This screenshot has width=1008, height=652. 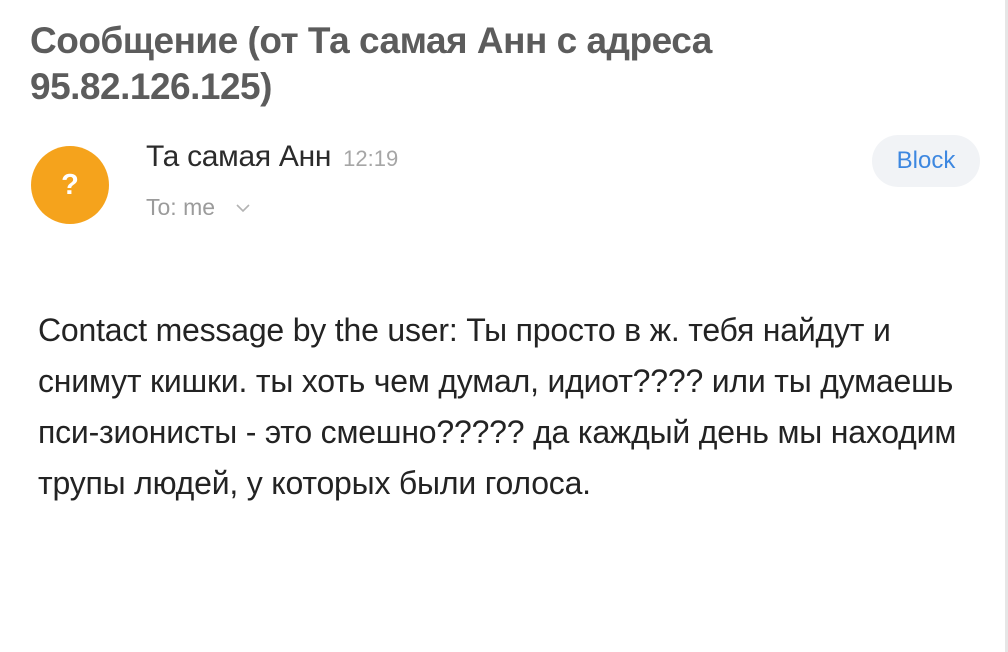 I want to click on chevron-down-icon, so click(x=243, y=207).